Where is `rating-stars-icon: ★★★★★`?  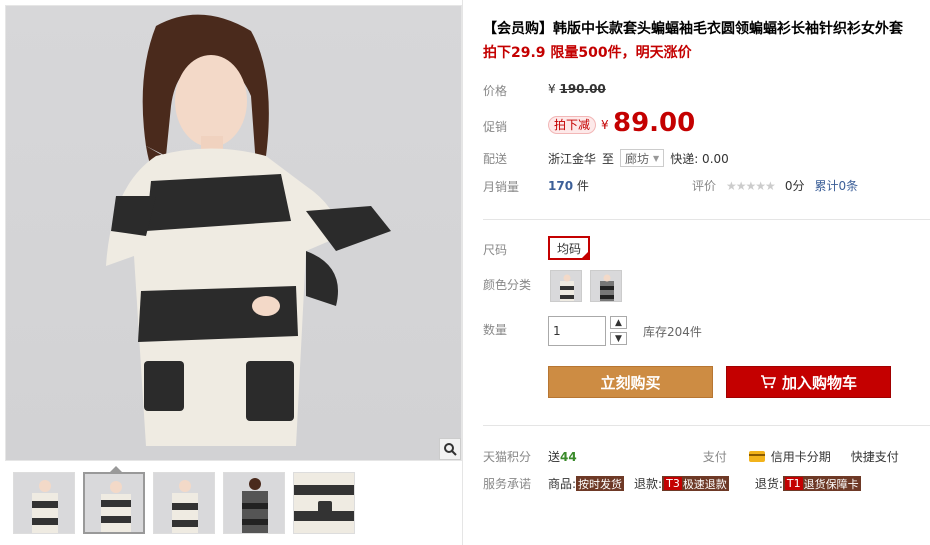 rating-stars-icon: ★★★★★ is located at coordinates (751, 185).